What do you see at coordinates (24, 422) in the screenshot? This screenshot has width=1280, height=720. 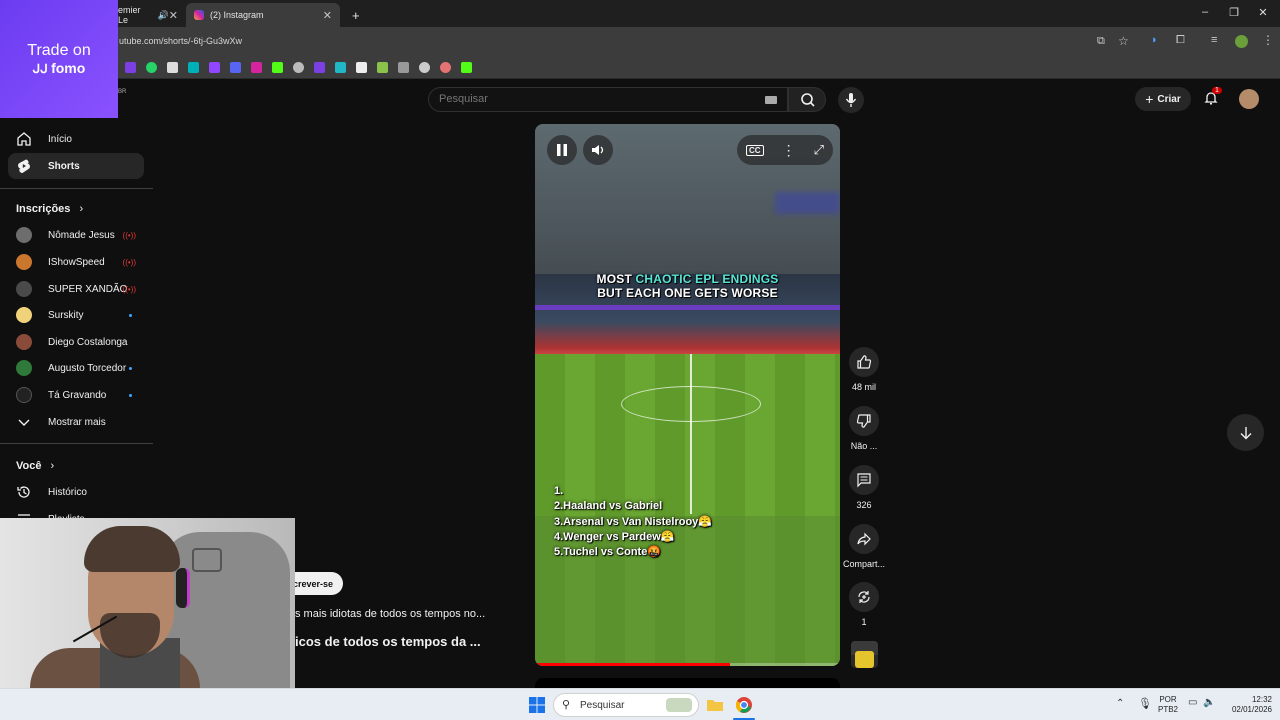 I see `chevron-down-icon` at bounding box center [24, 422].